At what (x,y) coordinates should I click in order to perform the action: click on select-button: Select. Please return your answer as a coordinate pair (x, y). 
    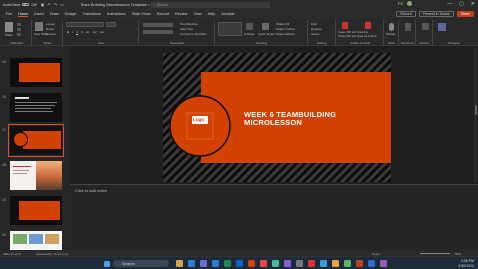
    Looking at the image, I should click on (315, 34).